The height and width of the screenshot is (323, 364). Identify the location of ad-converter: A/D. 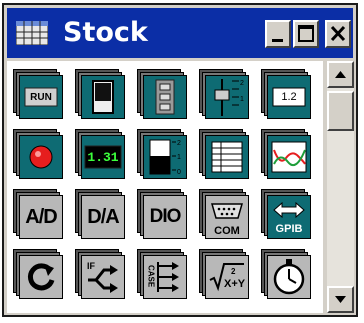
(39, 215).